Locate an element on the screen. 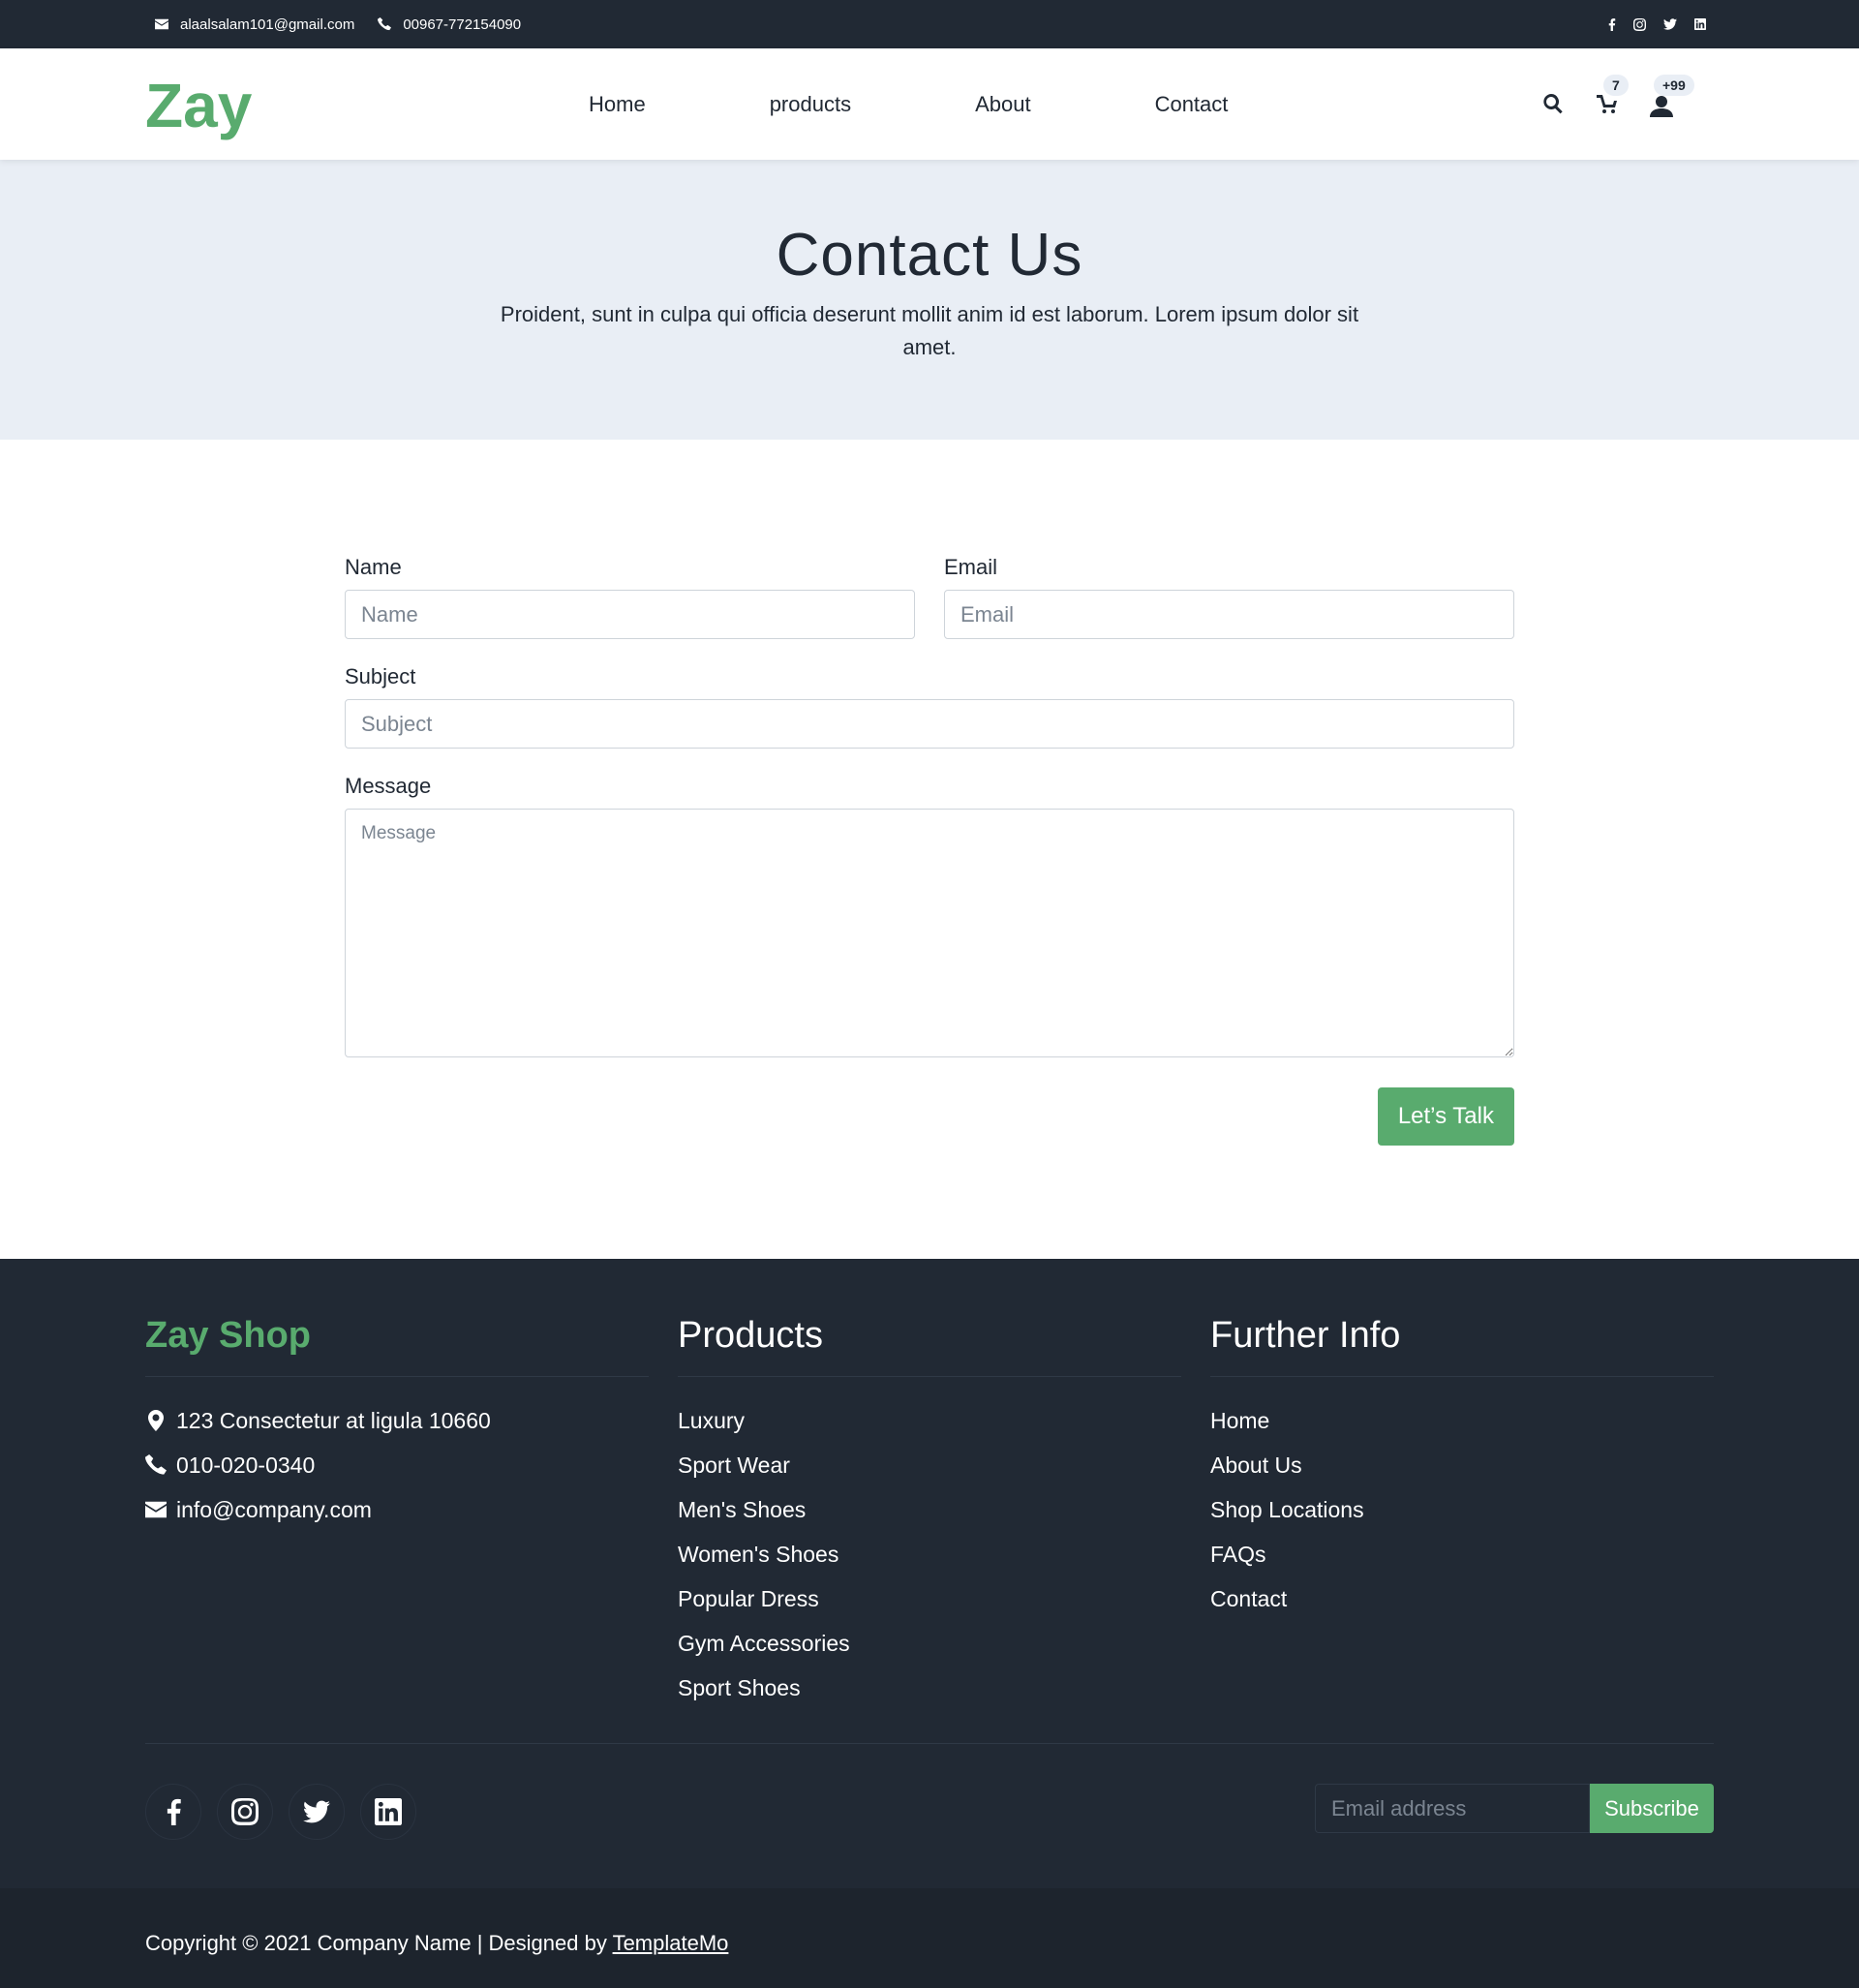 The height and width of the screenshot is (1988, 1859). top-bar: alaalsalam101@gmail.com 00967-772154090 is located at coordinates (929, 24).